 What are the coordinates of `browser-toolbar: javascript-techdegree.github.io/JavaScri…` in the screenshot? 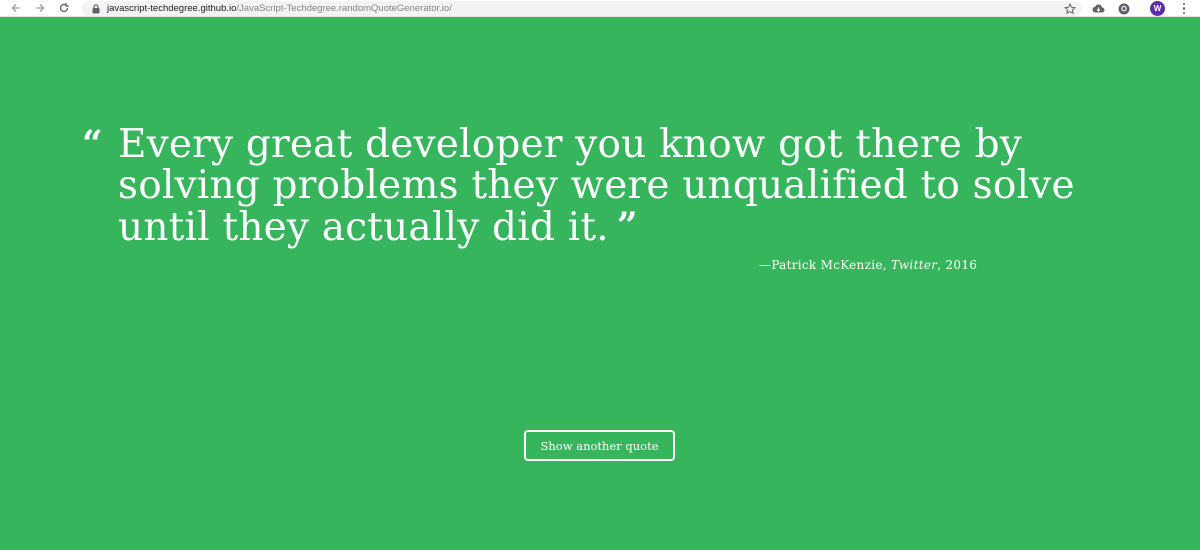 It's located at (600, 8).